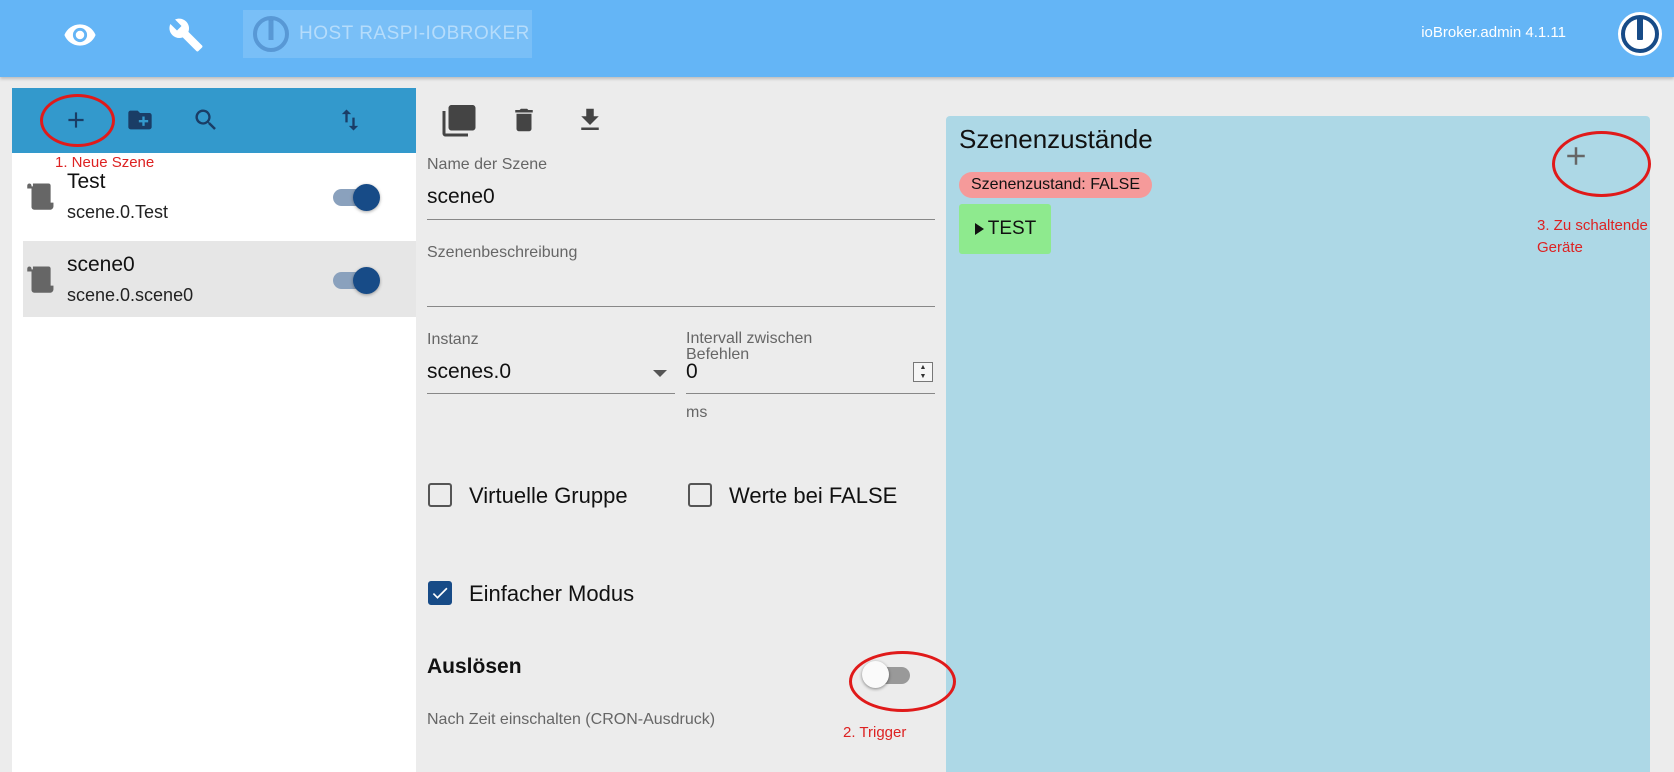 The height and width of the screenshot is (772, 1674). I want to click on host-selector: HOST RASPI-IOBROKER, so click(387, 34).